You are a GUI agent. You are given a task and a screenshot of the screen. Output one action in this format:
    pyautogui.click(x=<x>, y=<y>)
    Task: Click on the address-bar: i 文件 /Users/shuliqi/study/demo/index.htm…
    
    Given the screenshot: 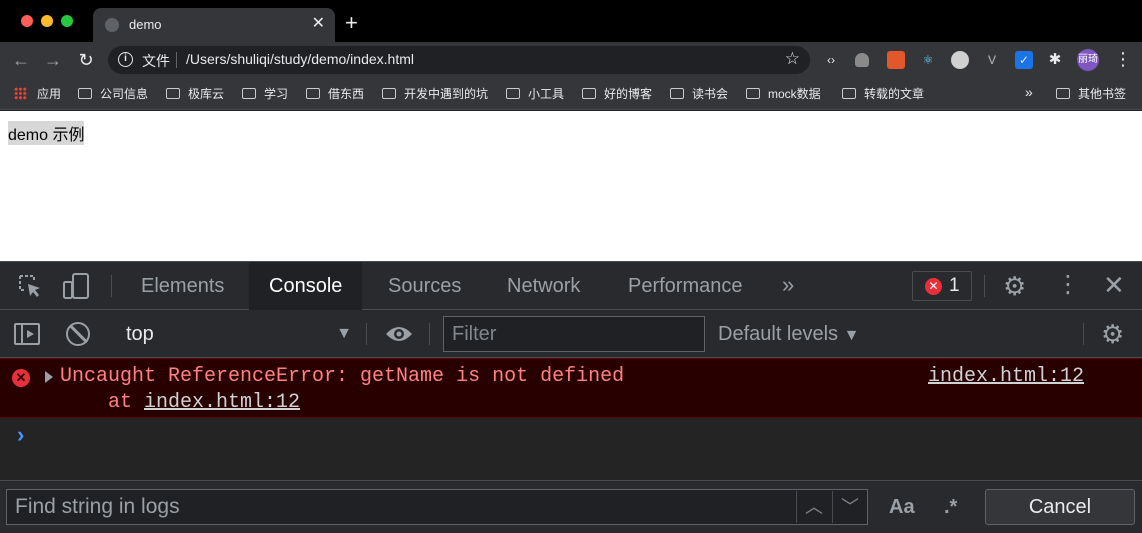 What is the action you would take?
    pyautogui.click(x=459, y=60)
    